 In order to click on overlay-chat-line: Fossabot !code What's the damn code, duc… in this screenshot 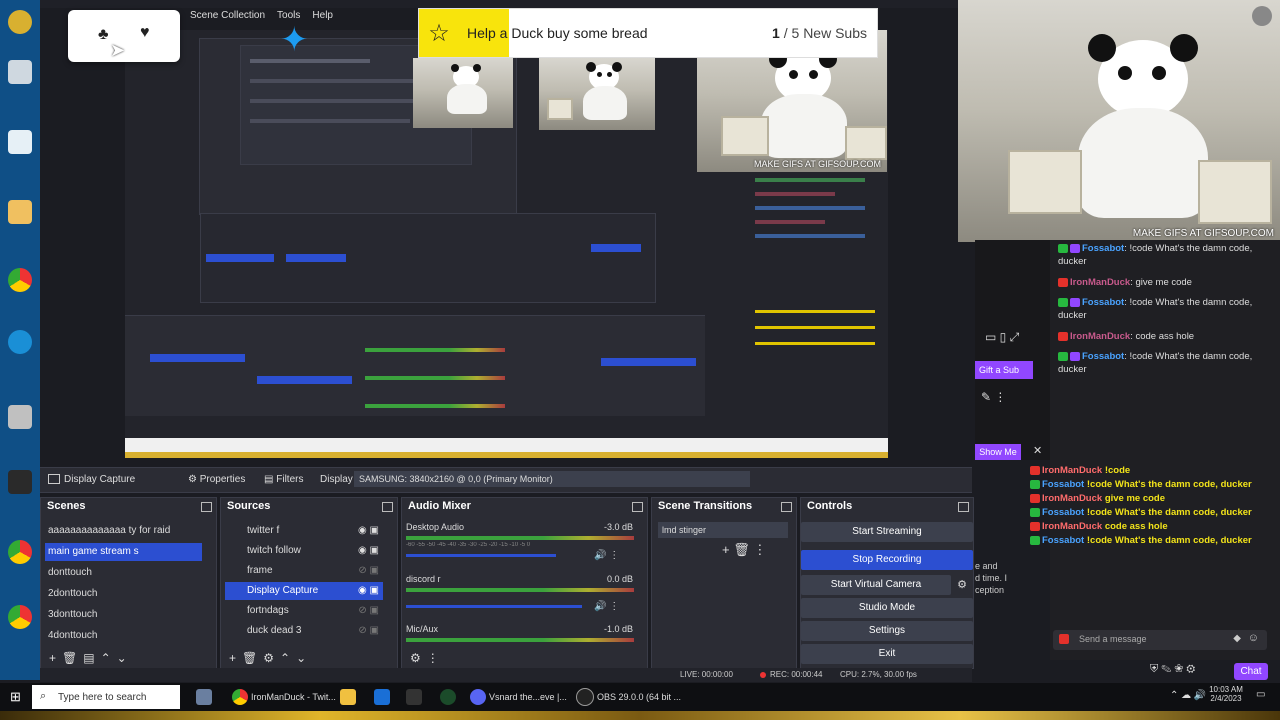, I will do `click(1141, 513)`.